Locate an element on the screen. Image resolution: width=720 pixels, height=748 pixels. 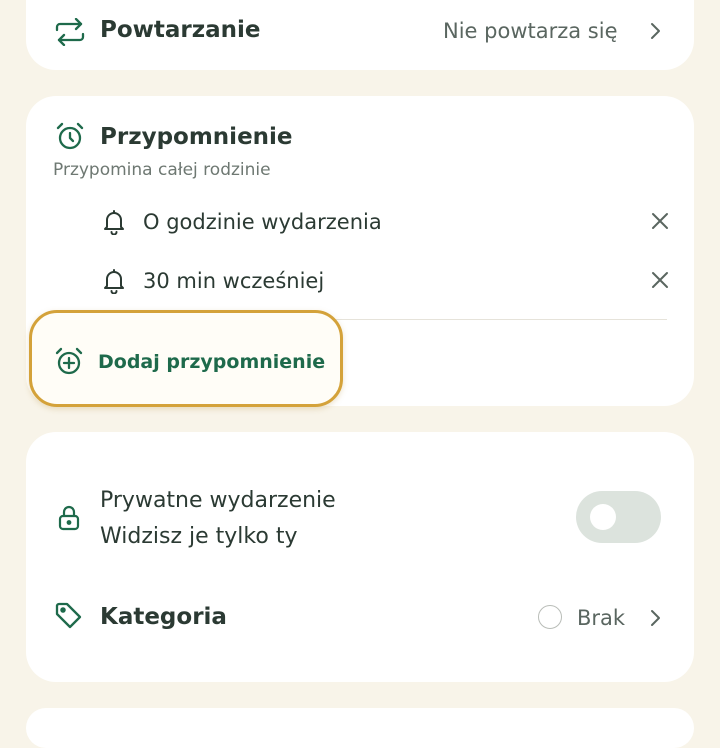
reminder-item: 30 min wcześniej is located at coordinates (390, 281).